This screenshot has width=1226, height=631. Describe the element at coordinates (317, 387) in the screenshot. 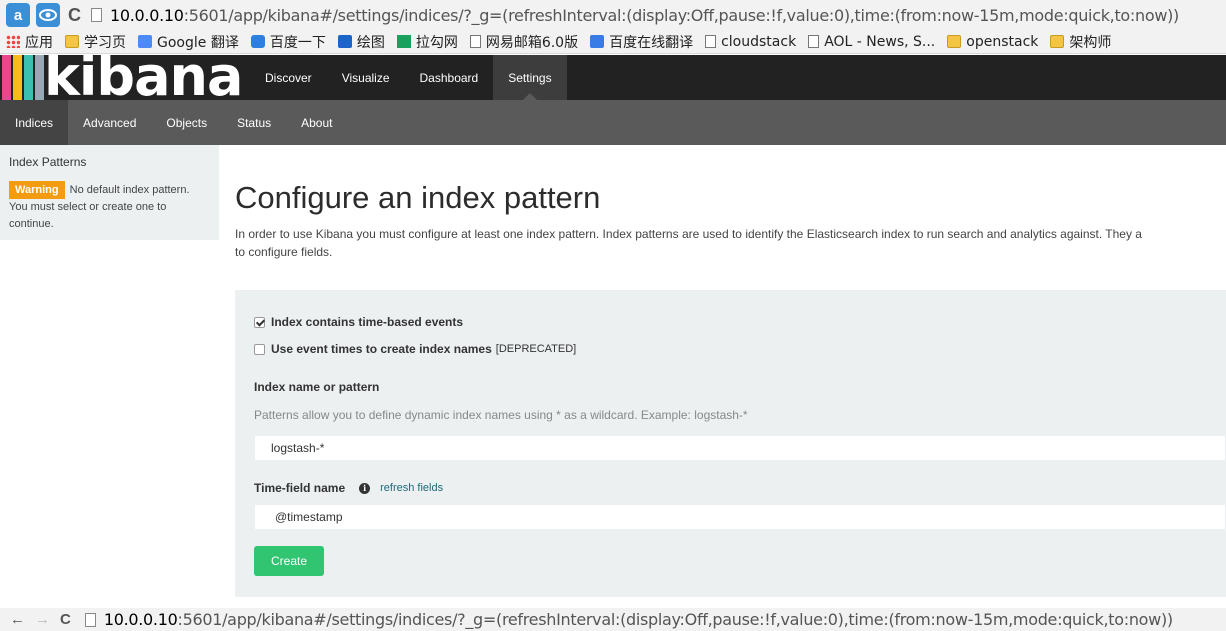

I see `index-name-label: Index name or pattern` at that location.